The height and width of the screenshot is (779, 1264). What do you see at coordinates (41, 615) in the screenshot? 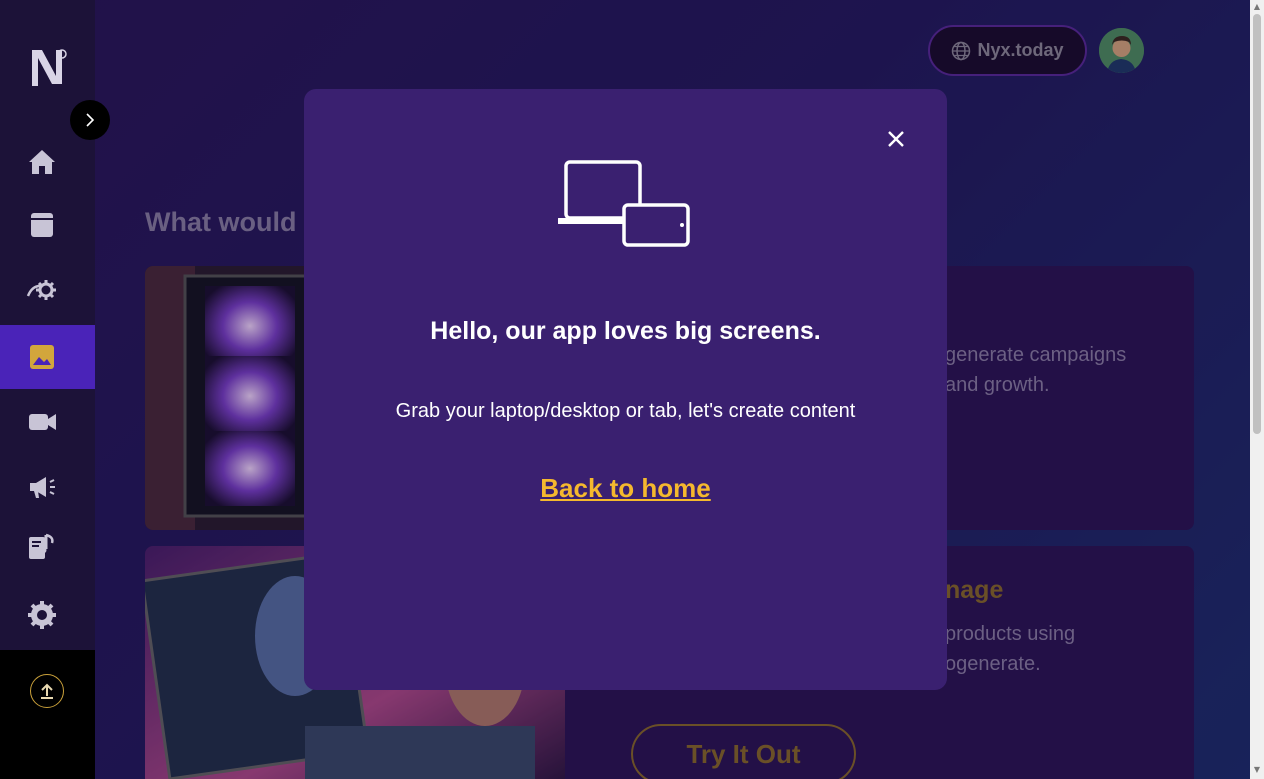
I see `gear-icon` at bounding box center [41, 615].